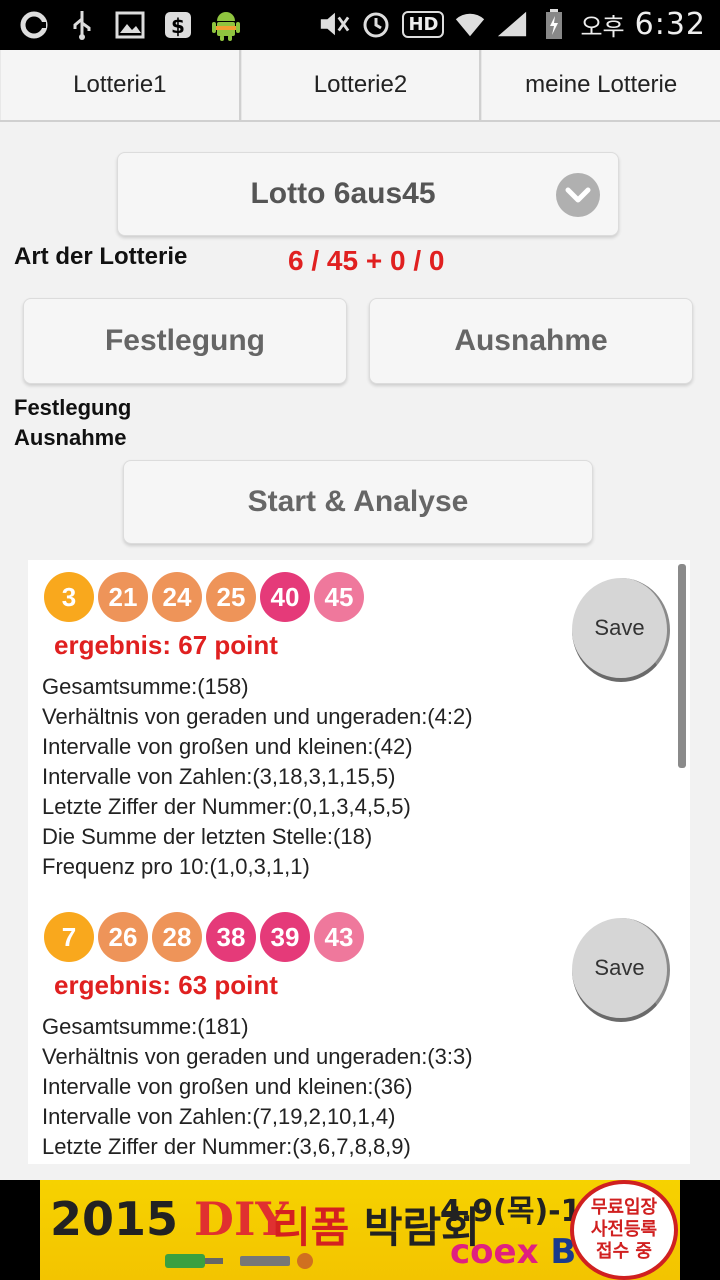 Image resolution: width=720 pixels, height=1280 pixels. I want to click on money-icon: $, so click(178, 25).